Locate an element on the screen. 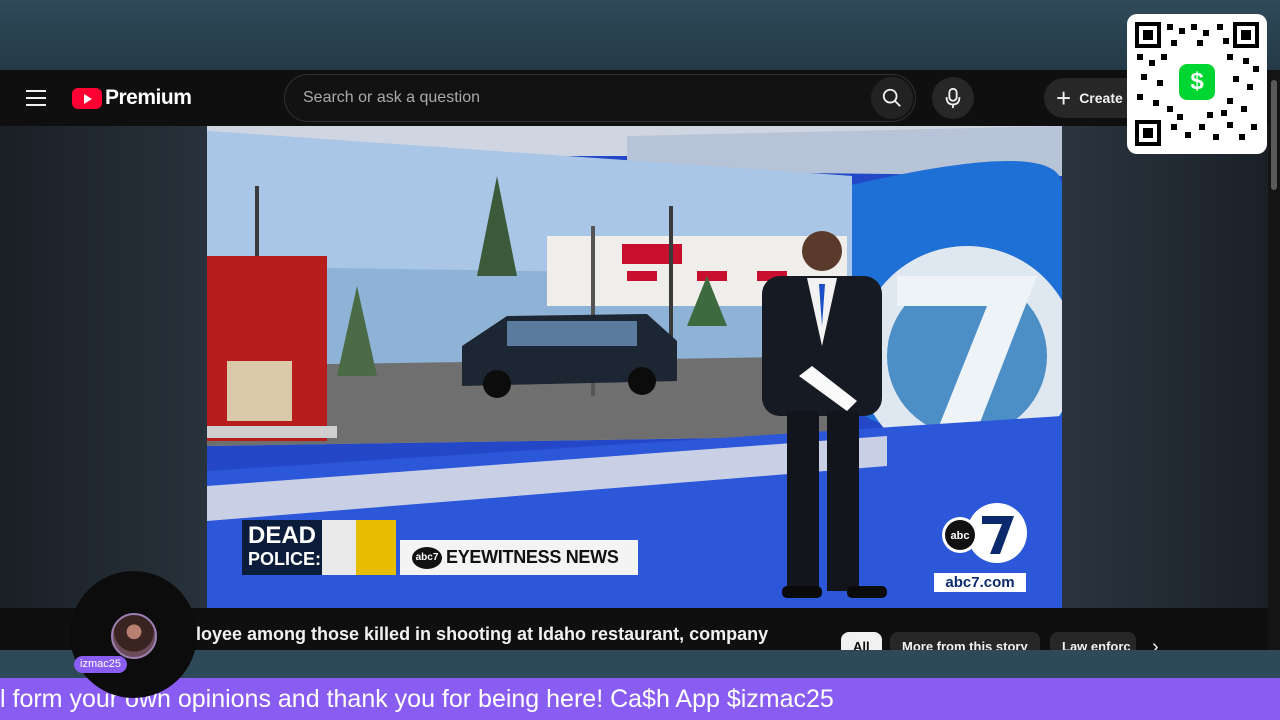 Image resolution: width=1280 pixels, height=720 pixels. chyron-7-logo is located at coordinates (340, 547).